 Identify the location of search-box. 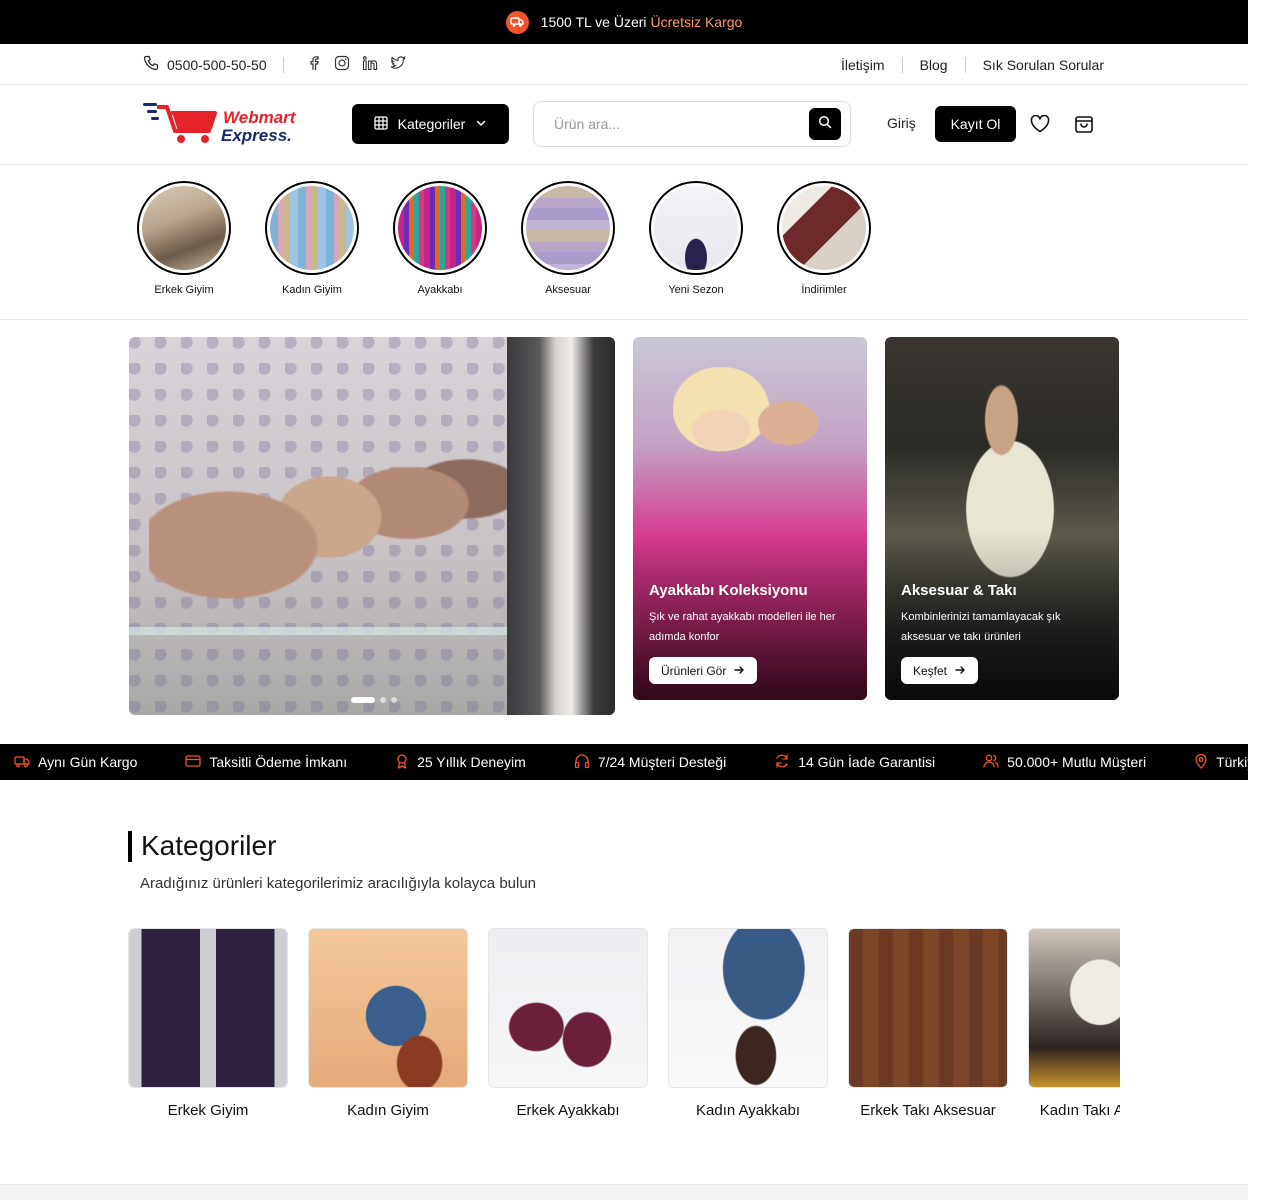
(692, 124).